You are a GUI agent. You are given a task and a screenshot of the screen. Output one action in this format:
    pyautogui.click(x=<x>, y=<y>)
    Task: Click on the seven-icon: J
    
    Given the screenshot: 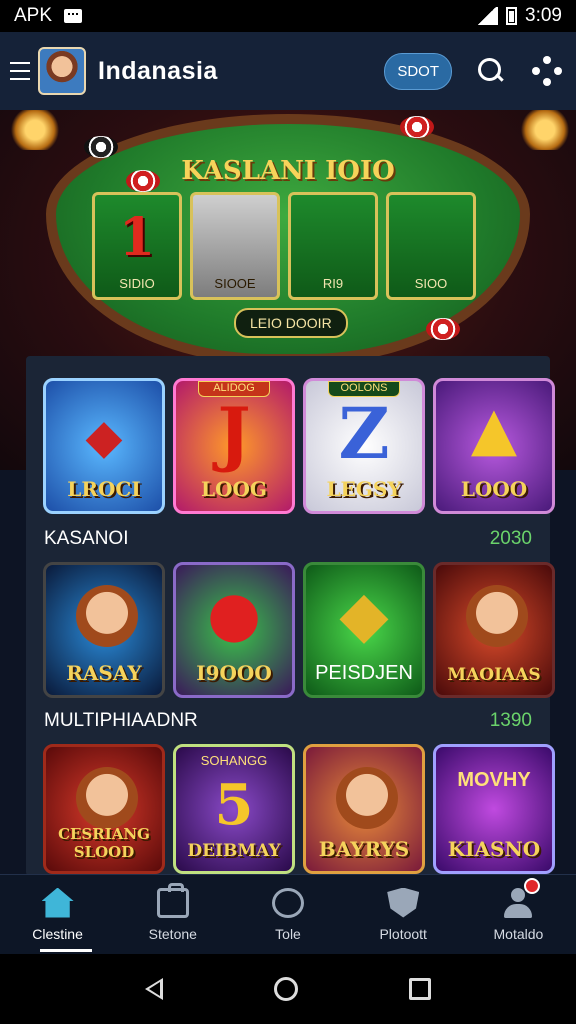 What is the action you would take?
    pyautogui.click(x=234, y=433)
    